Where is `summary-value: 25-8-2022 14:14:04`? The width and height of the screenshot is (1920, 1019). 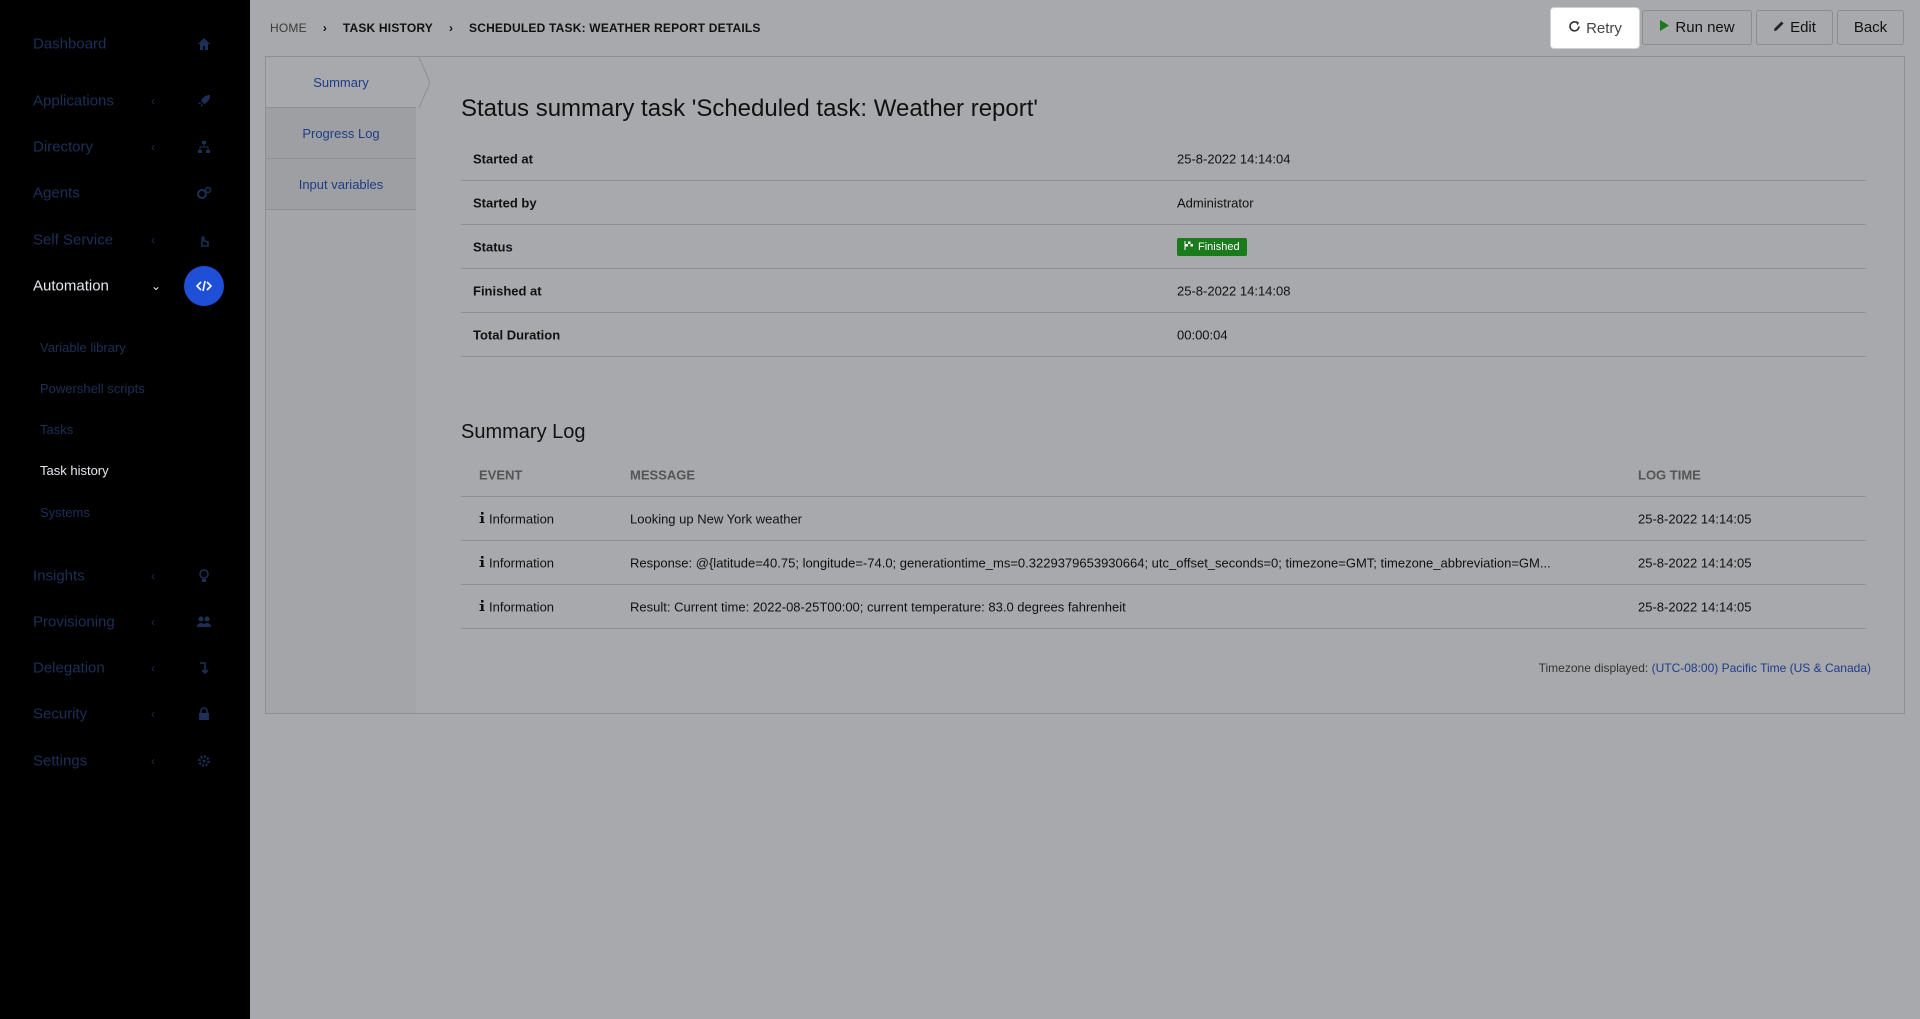 summary-value: 25-8-2022 14:14:04 is located at coordinates (1234, 158).